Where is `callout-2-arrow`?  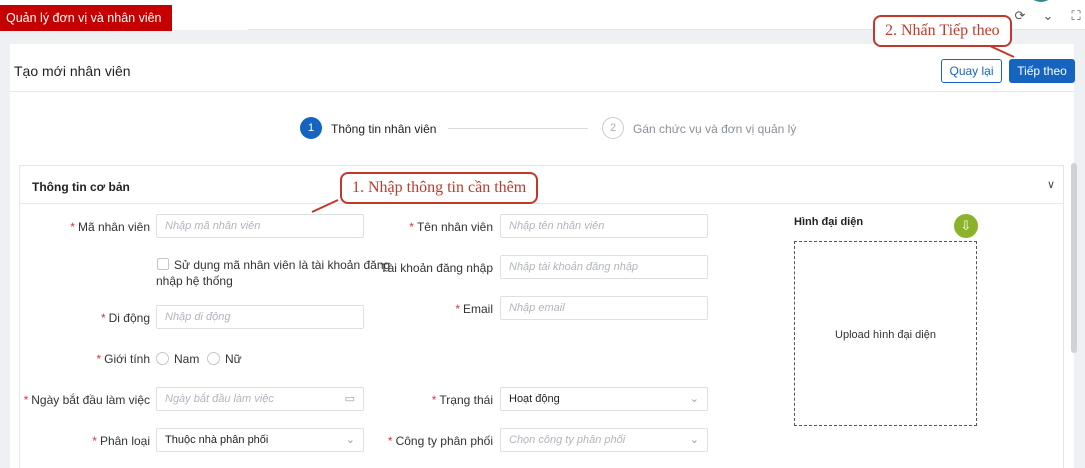 callout-2-arrow is located at coordinates (1002, 51).